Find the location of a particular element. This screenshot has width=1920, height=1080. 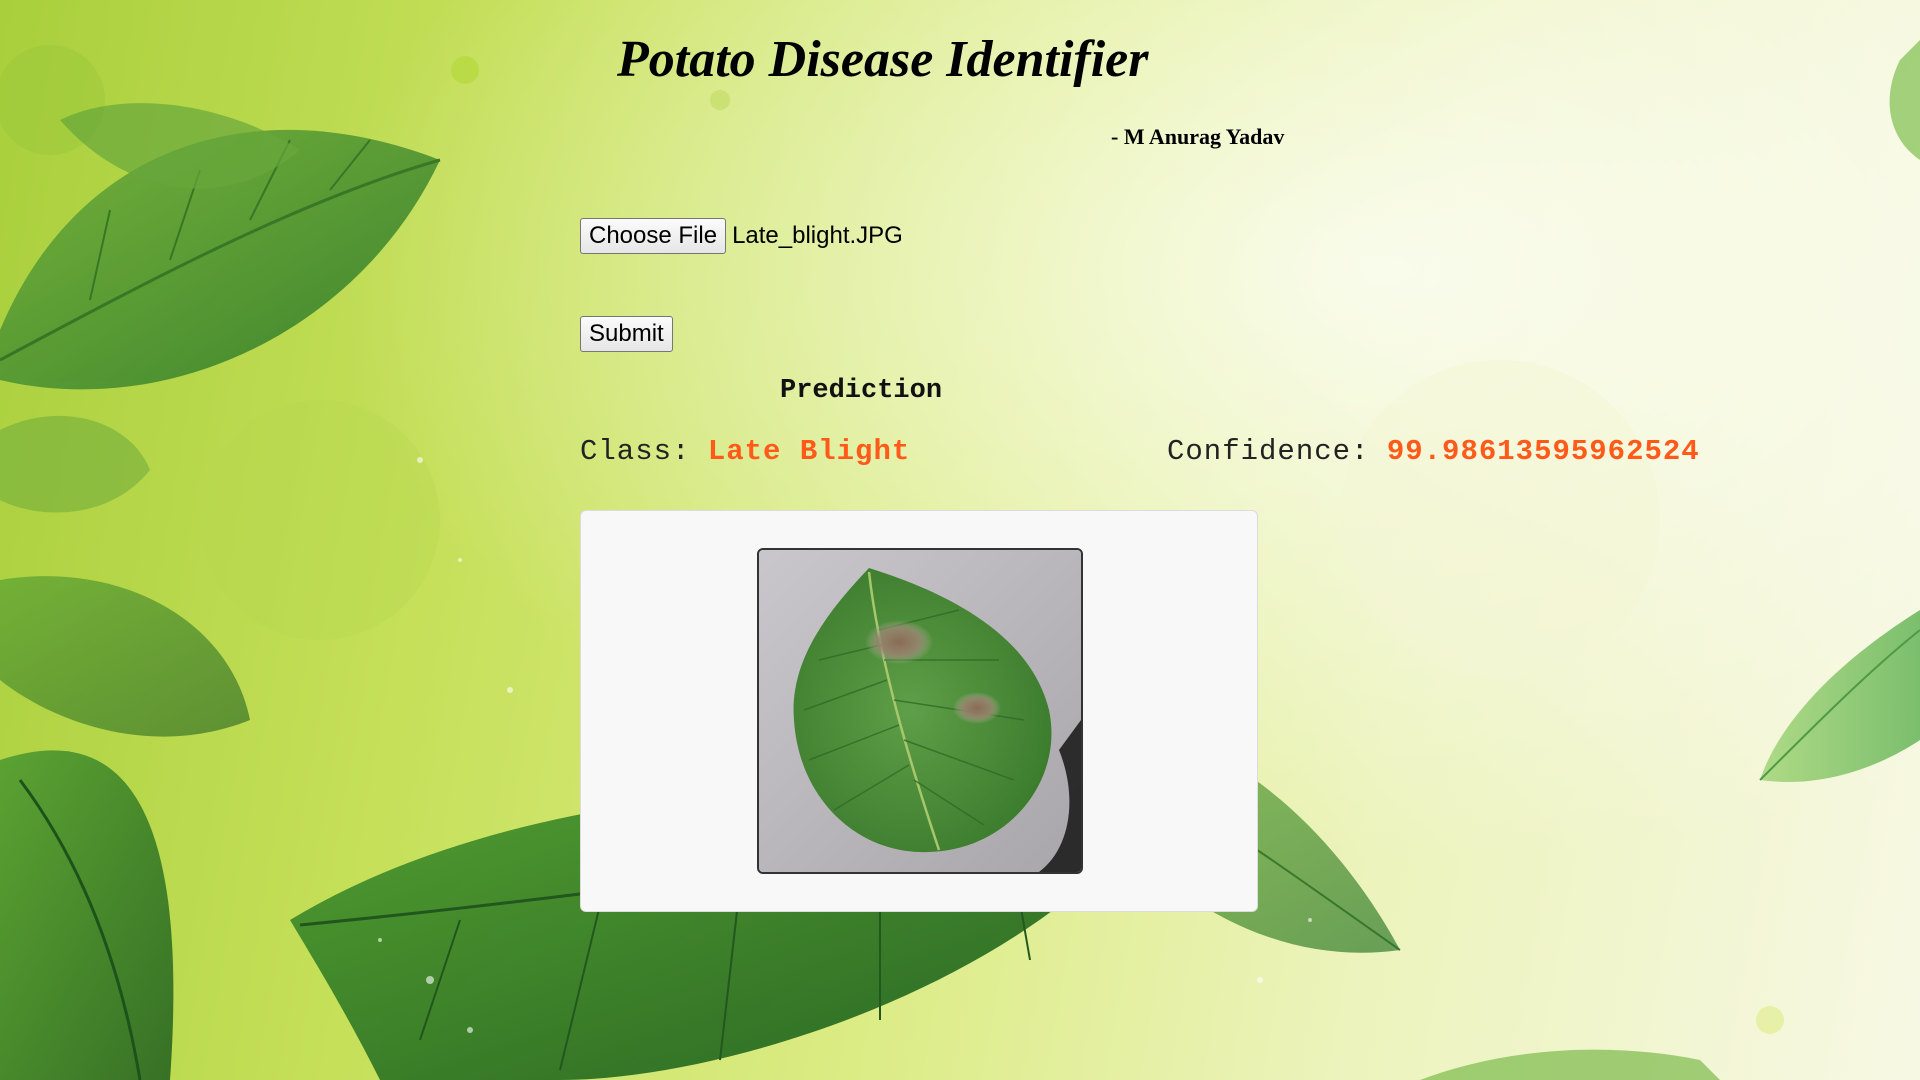

author-credit: - M Anurag Yadav is located at coordinates (1198, 136).